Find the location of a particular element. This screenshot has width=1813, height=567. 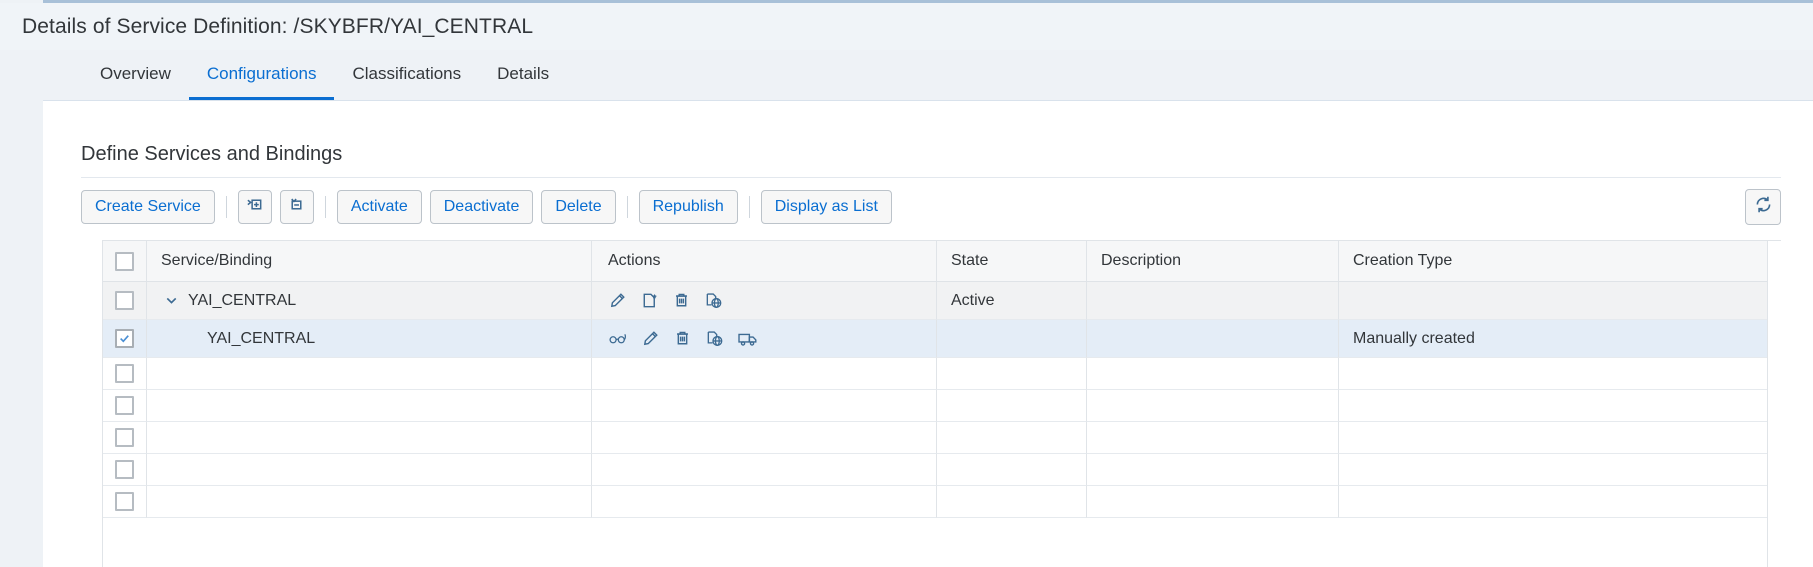

expand-all-button is located at coordinates (254, 207).